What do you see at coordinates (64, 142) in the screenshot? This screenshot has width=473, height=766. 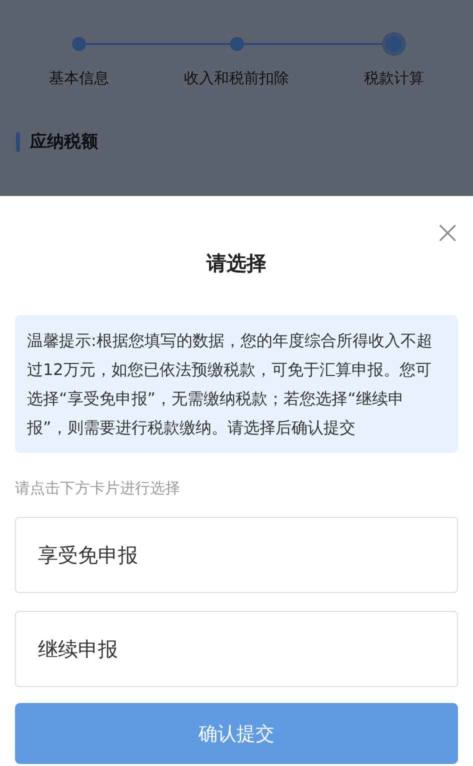 I see `section-title: 应纳税额` at bounding box center [64, 142].